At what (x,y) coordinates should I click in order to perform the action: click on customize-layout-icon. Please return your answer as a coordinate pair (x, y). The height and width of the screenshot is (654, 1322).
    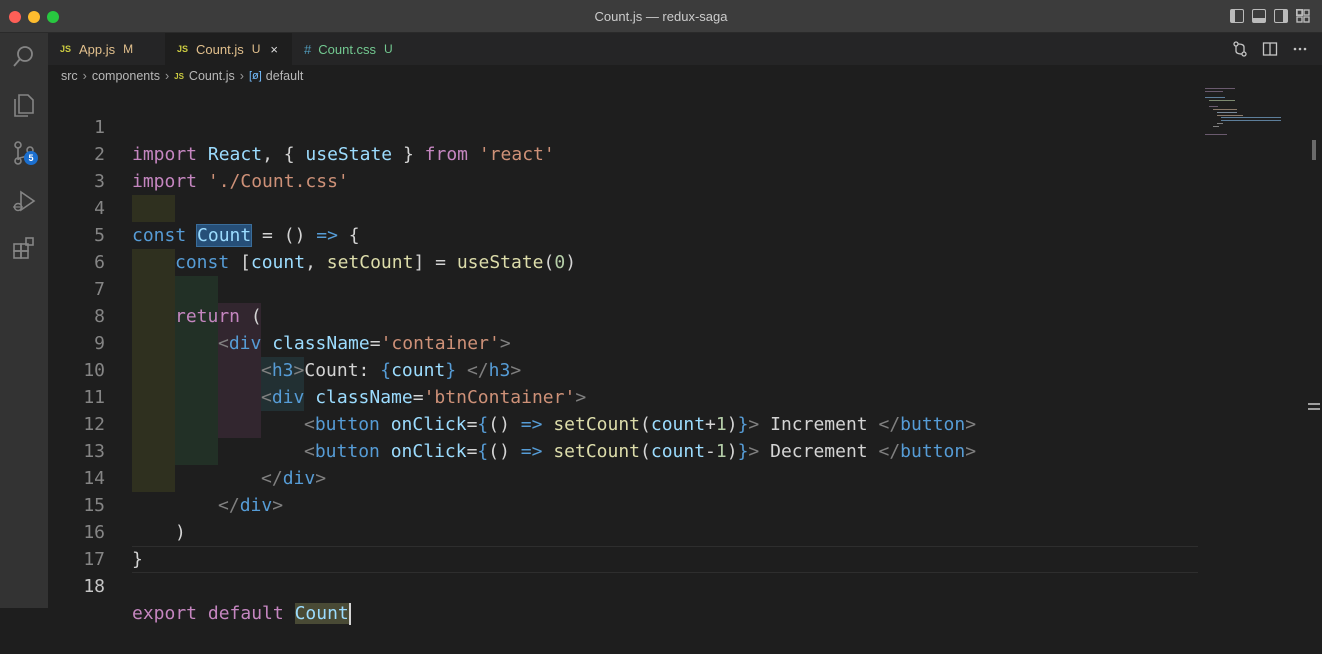
    Looking at the image, I should click on (1303, 16).